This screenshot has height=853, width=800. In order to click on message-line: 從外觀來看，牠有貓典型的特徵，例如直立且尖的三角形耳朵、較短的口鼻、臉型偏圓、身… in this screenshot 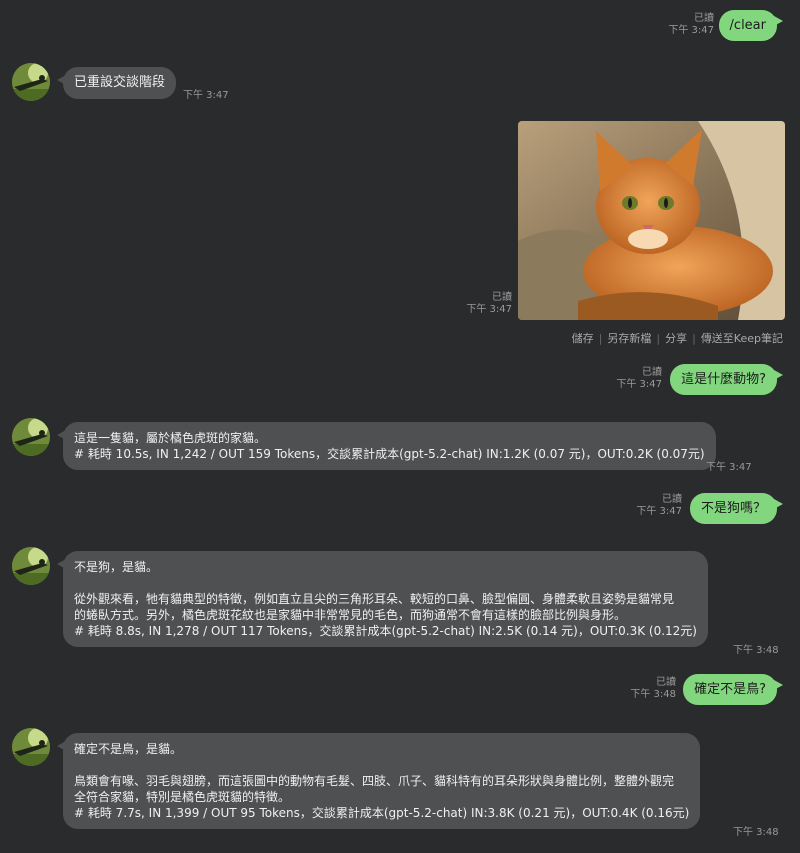, I will do `click(374, 599)`.